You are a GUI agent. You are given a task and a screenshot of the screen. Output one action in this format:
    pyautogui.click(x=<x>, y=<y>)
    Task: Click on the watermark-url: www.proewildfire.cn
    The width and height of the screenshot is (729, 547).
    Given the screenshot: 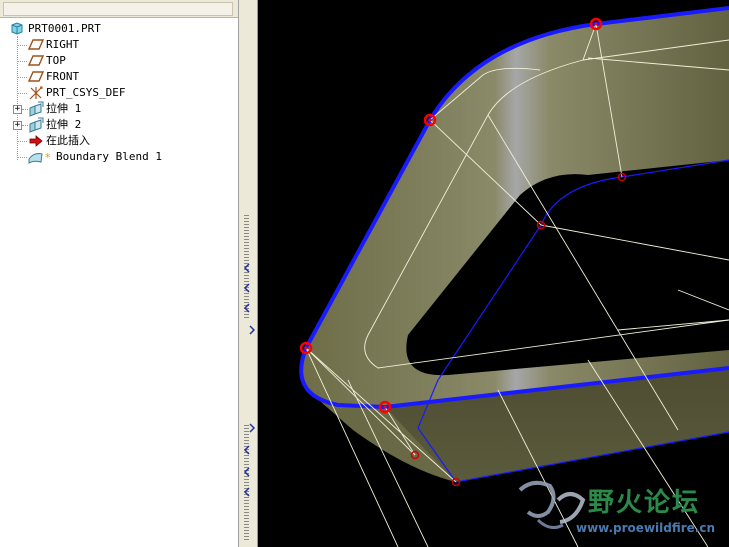 What is the action you would take?
    pyautogui.click(x=646, y=528)
    